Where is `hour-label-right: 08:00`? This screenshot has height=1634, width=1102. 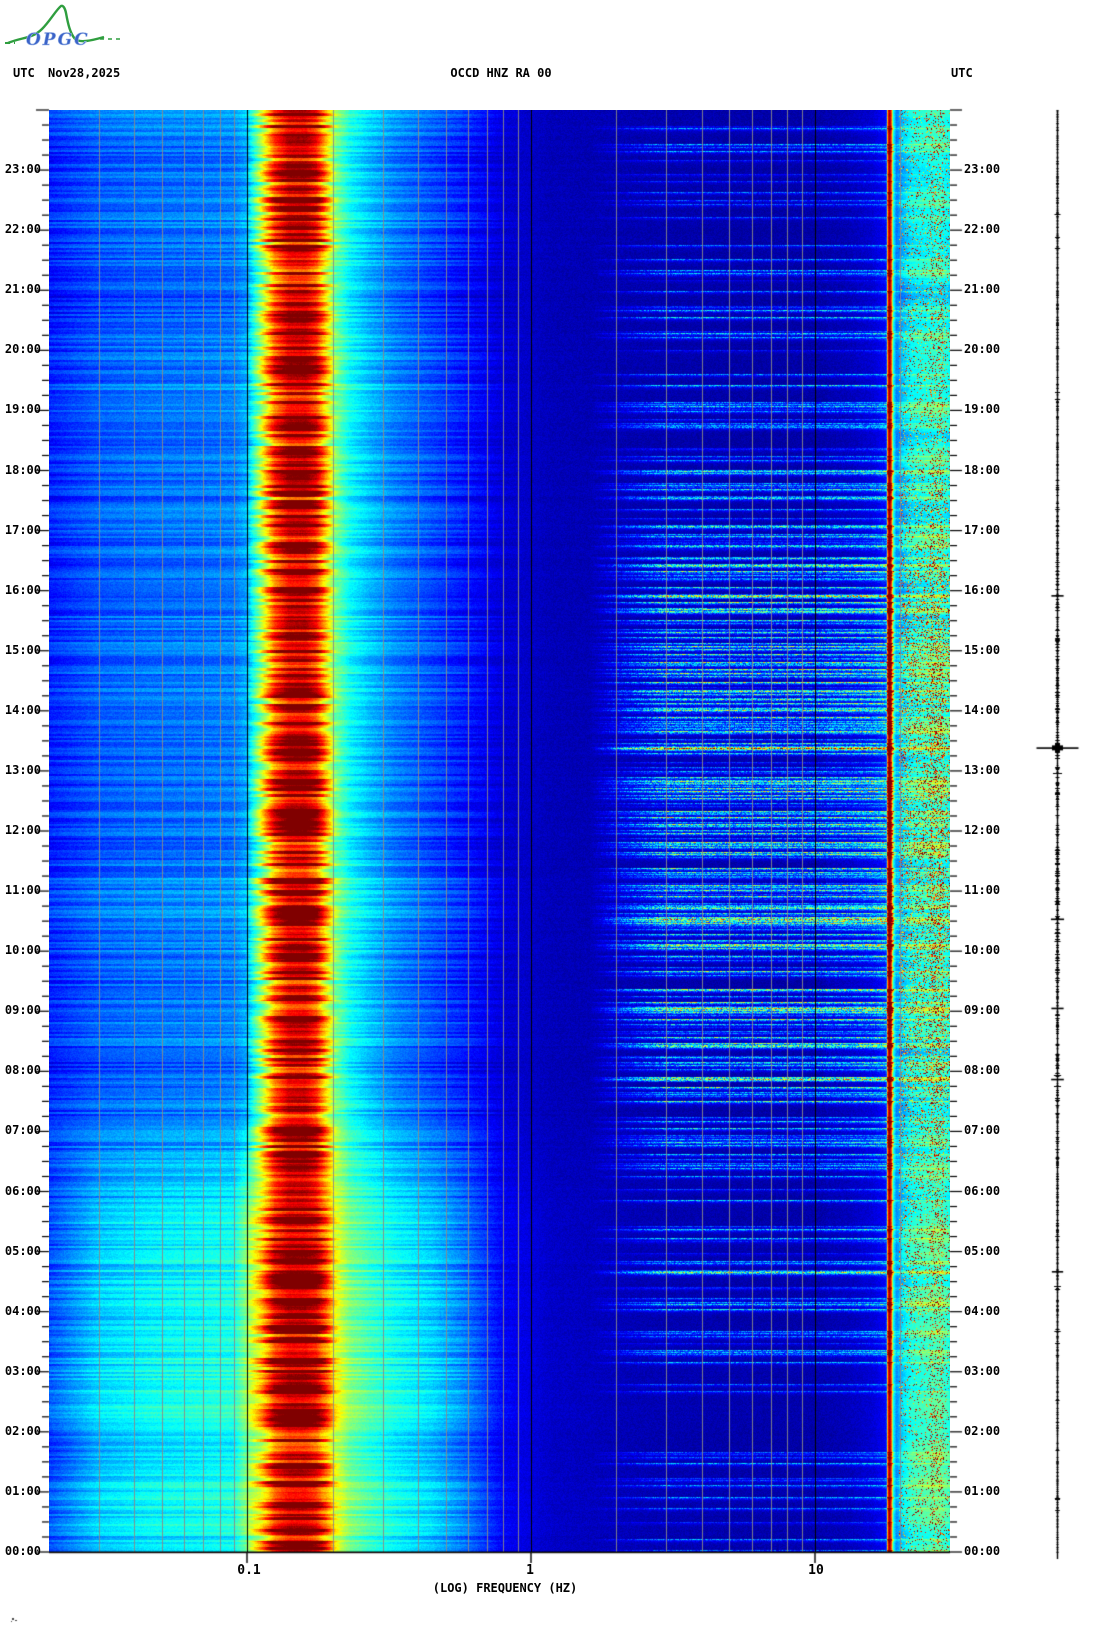
hour-label-right: 08:00 is located at coordinates (982, 1070).